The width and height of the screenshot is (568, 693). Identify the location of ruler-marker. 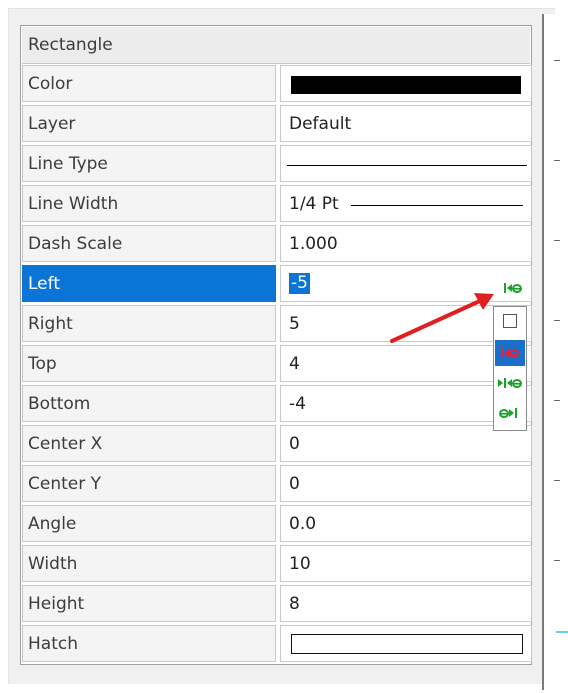
(562, 632).